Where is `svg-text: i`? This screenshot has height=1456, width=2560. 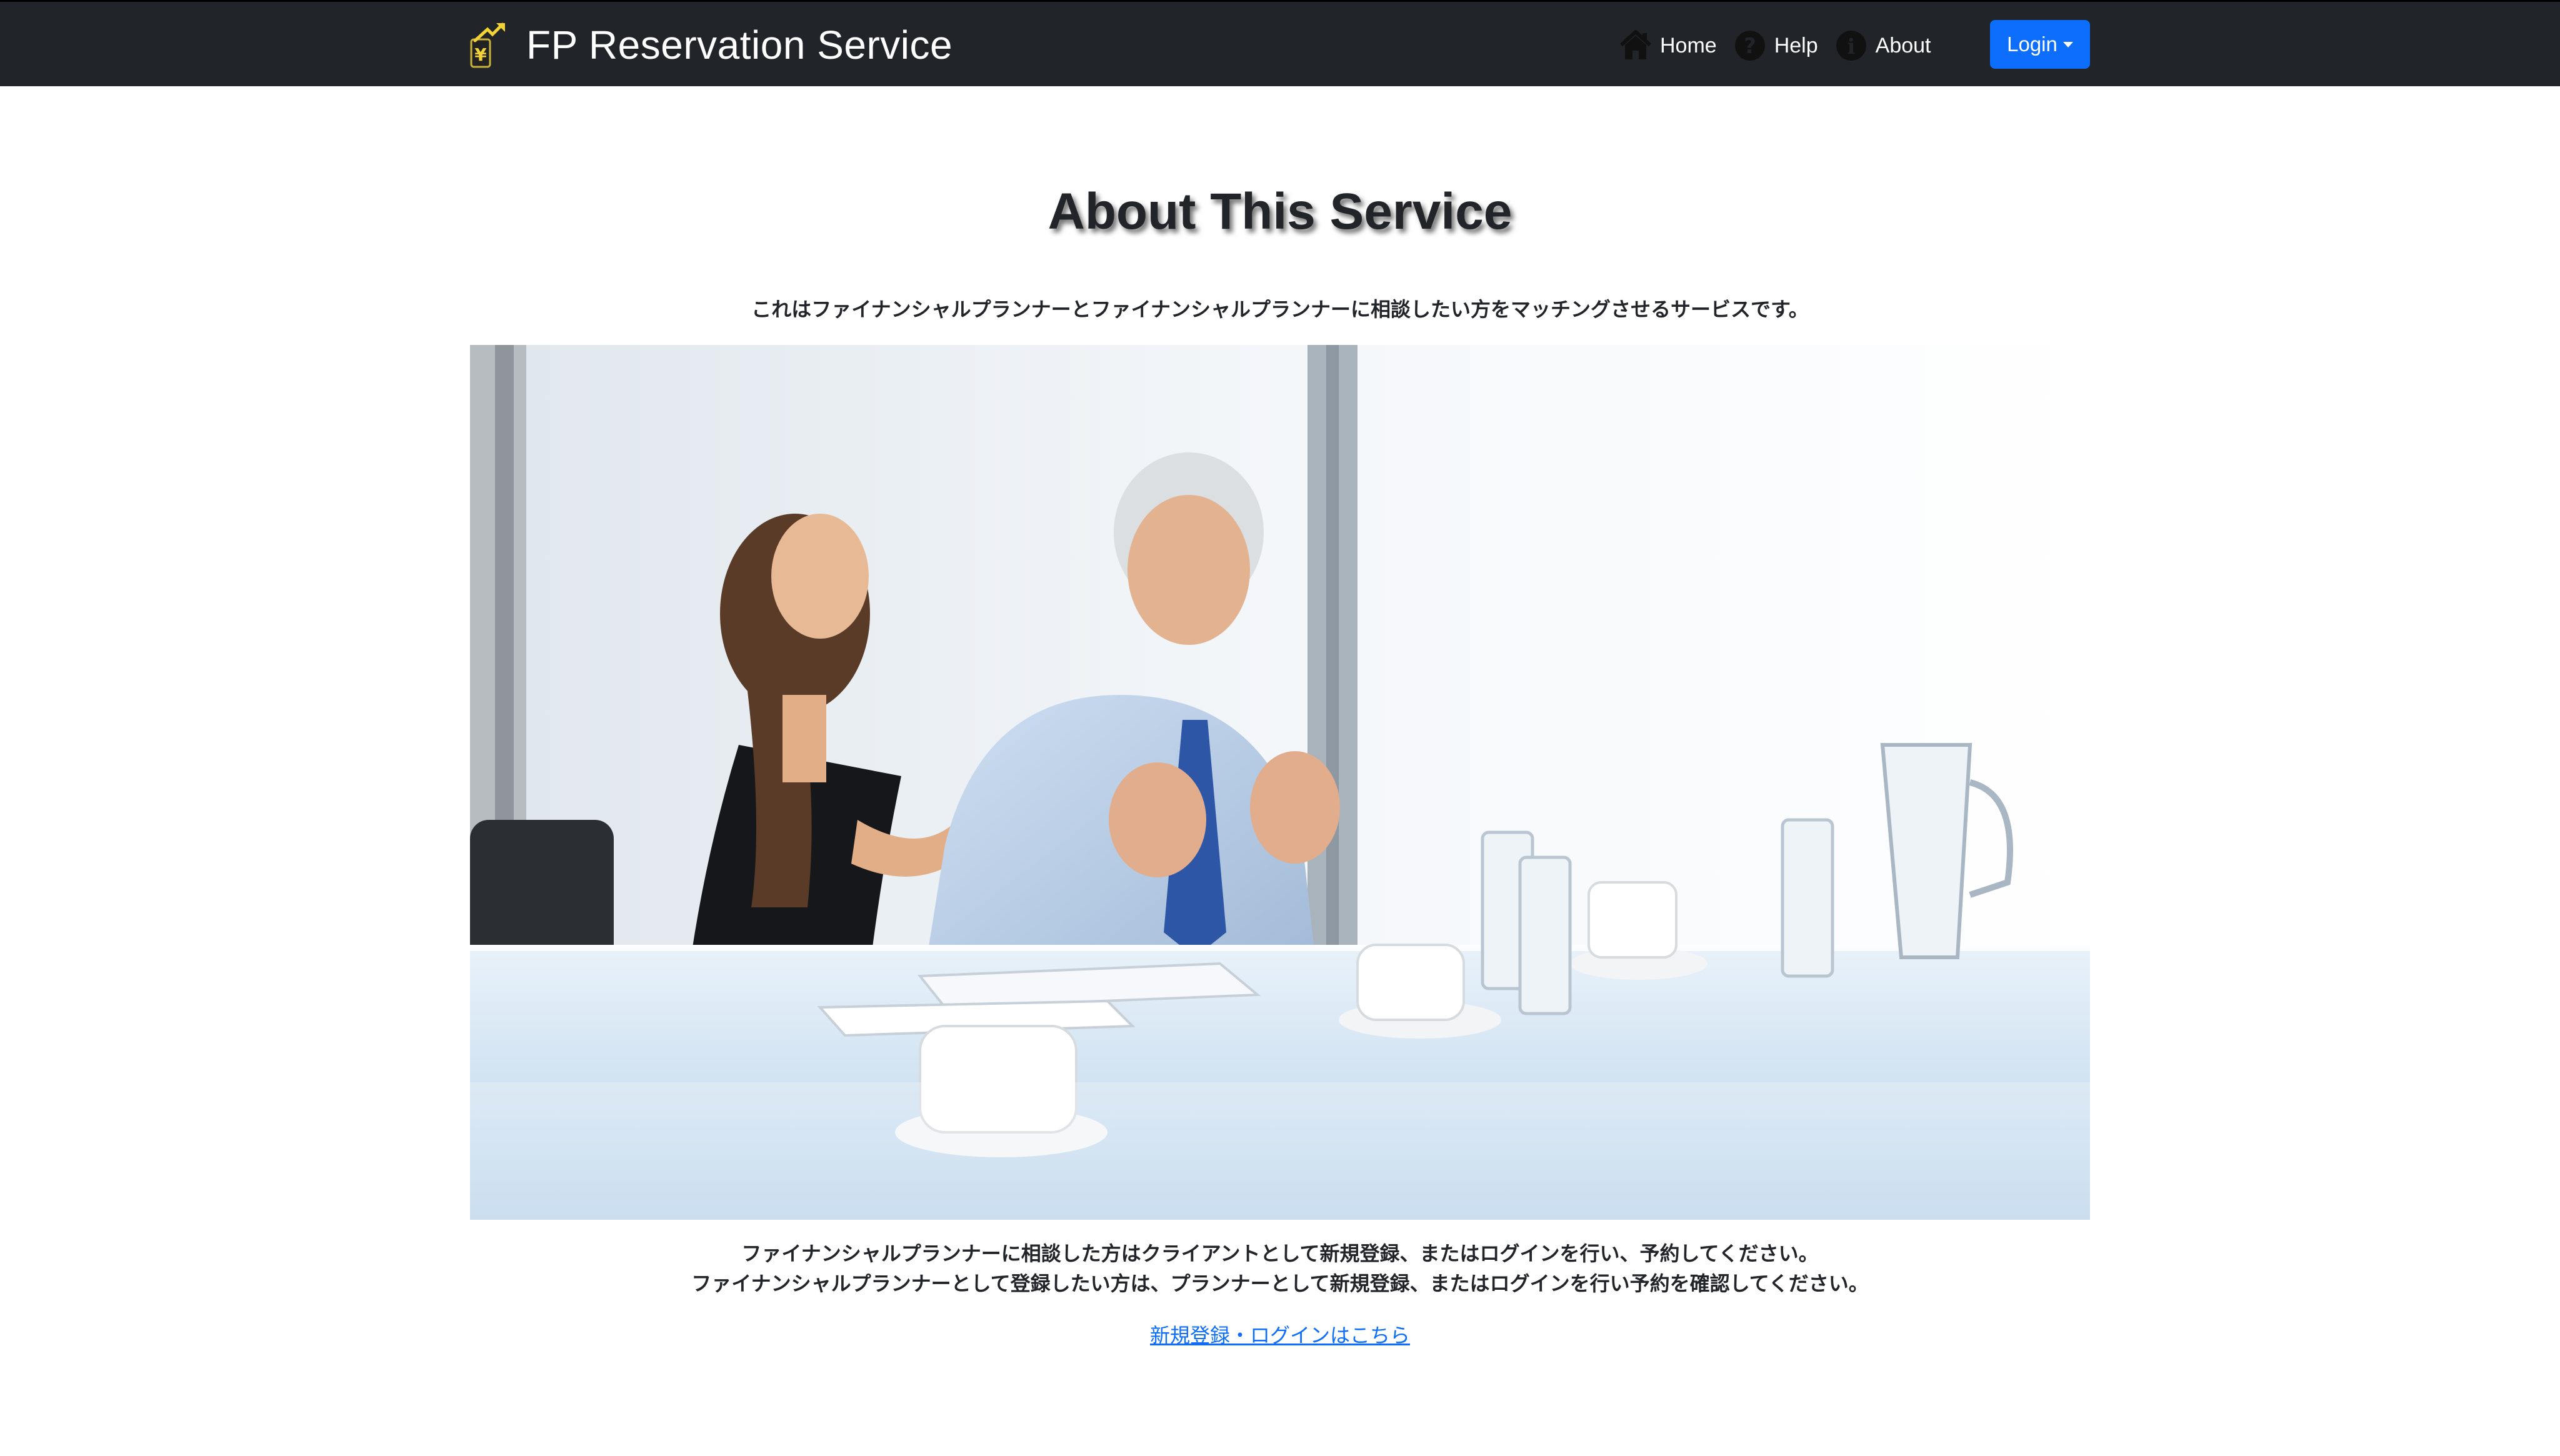 svg-text: i is located at coordinates (1851, 46).